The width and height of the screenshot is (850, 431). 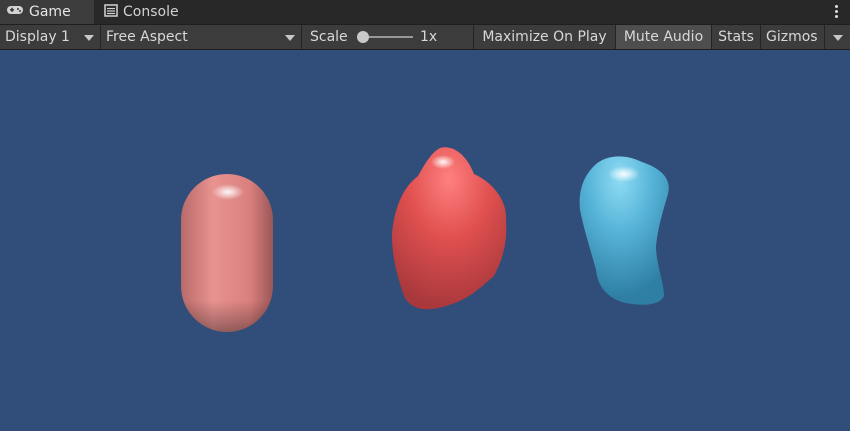 I want to click on tab-console: Console, so click(x=154, y=12).